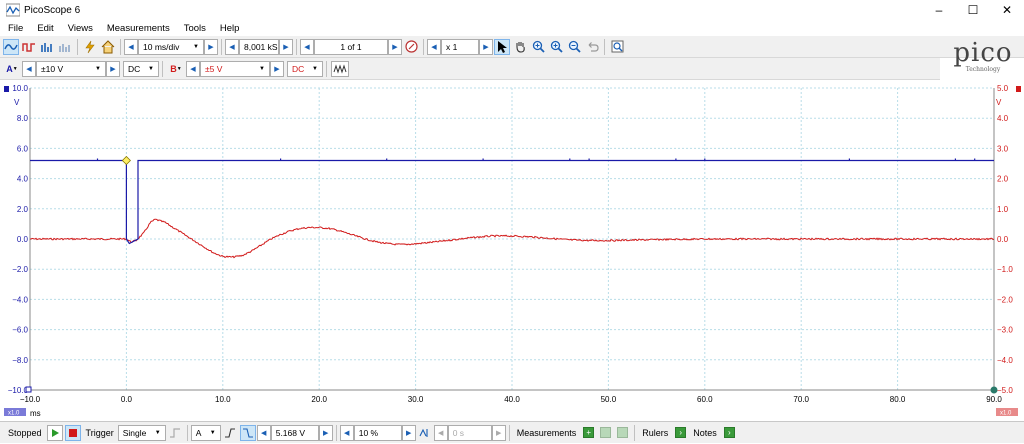 The width and height of the screenshot is (1024, 444). I want to click on right-tick-label: 4.0, so click(1003, 118).